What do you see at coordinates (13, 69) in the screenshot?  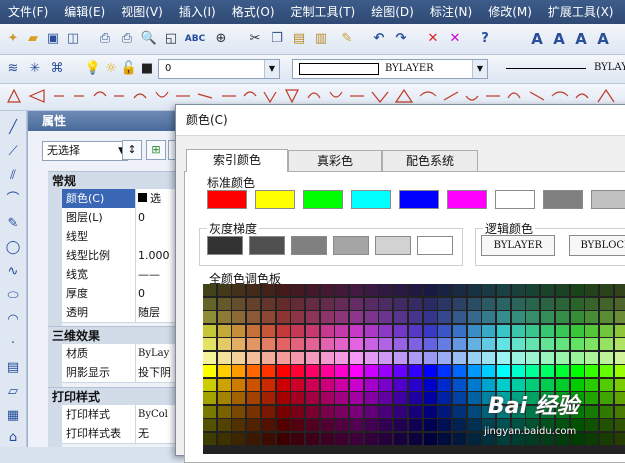 I see `layer-manager-icon: ≋` at bounding box center [13, 69].